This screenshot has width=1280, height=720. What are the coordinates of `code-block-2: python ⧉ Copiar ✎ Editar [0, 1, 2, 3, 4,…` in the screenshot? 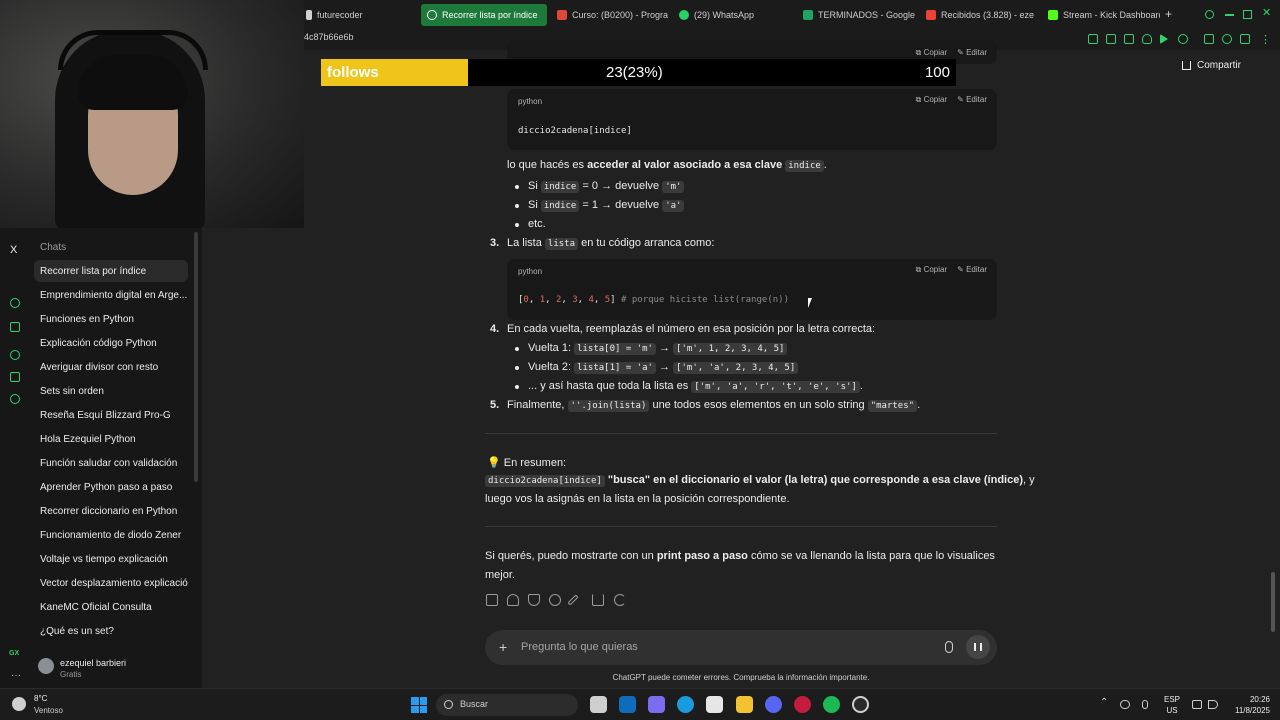 It's located at (752, 289).